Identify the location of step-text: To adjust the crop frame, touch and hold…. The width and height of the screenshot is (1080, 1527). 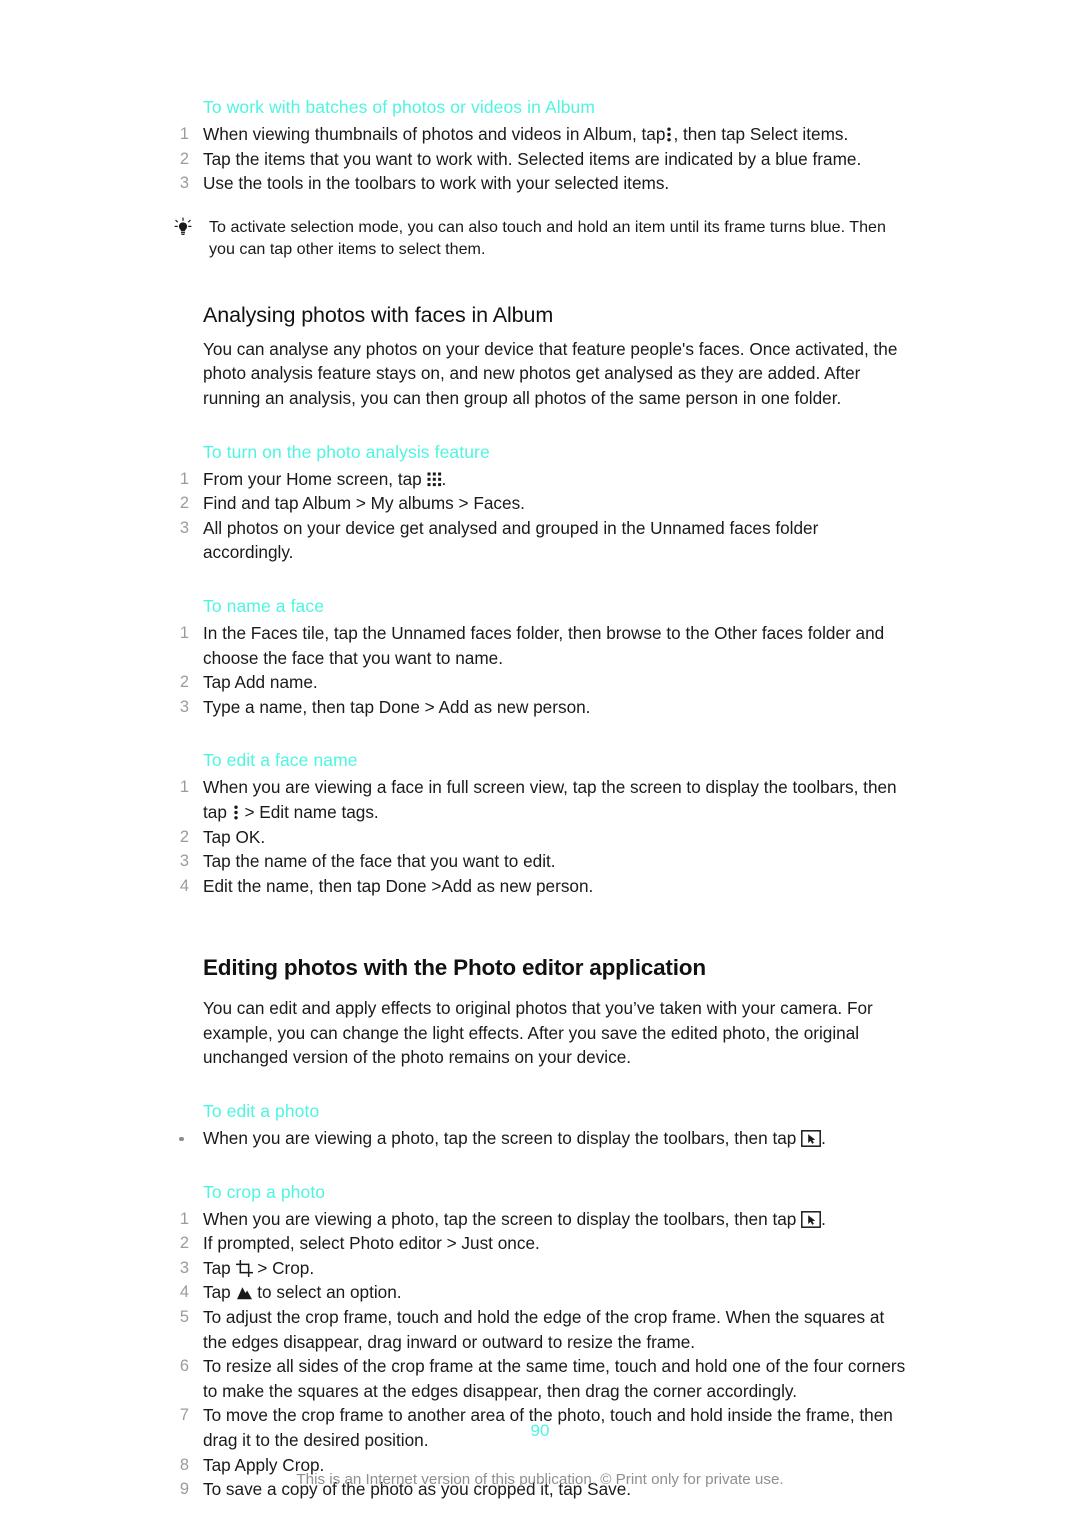
(544, 1329).